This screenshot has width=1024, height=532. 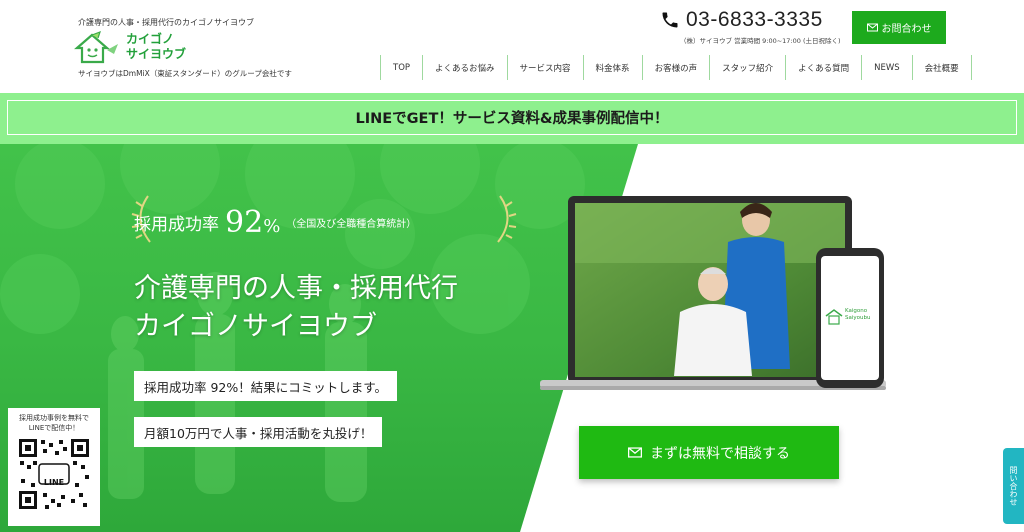 I want to click on success-rate-value: 92%, so click(x=252, y=222).